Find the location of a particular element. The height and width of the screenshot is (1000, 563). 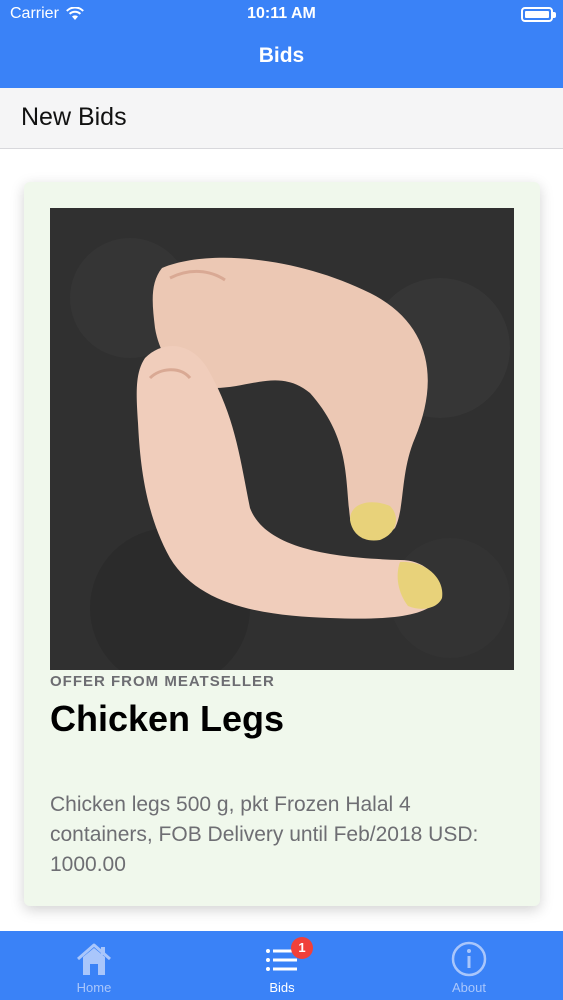

tab-home: Home is located at coordinates (94, 965).